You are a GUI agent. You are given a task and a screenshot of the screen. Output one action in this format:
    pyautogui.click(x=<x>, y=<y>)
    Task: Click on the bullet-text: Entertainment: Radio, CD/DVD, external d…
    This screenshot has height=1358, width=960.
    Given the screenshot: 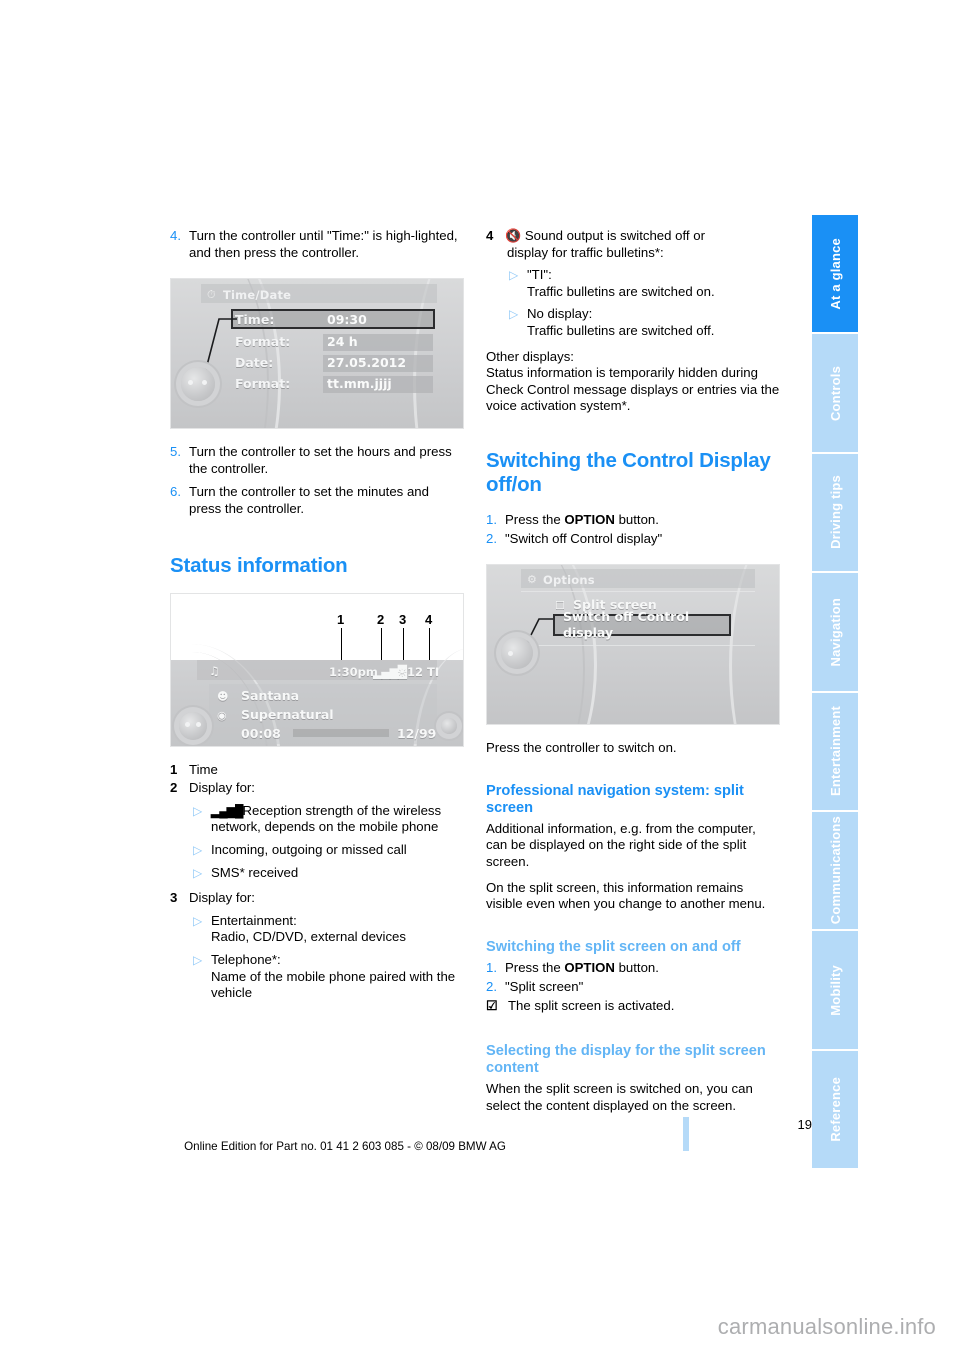 What is the action you would take?
    pyautogui.click(x=337, y=929)
    